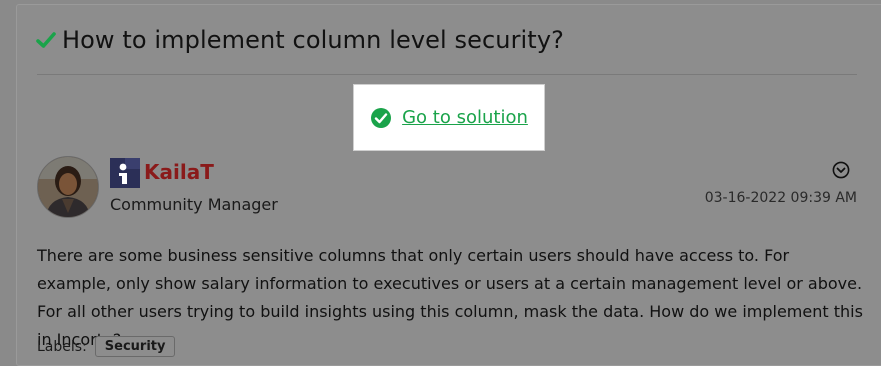  What do you see at coordinates (381, 117) in the screenshot?
I see `check-circle-icon` at bounding box center [381, 117].